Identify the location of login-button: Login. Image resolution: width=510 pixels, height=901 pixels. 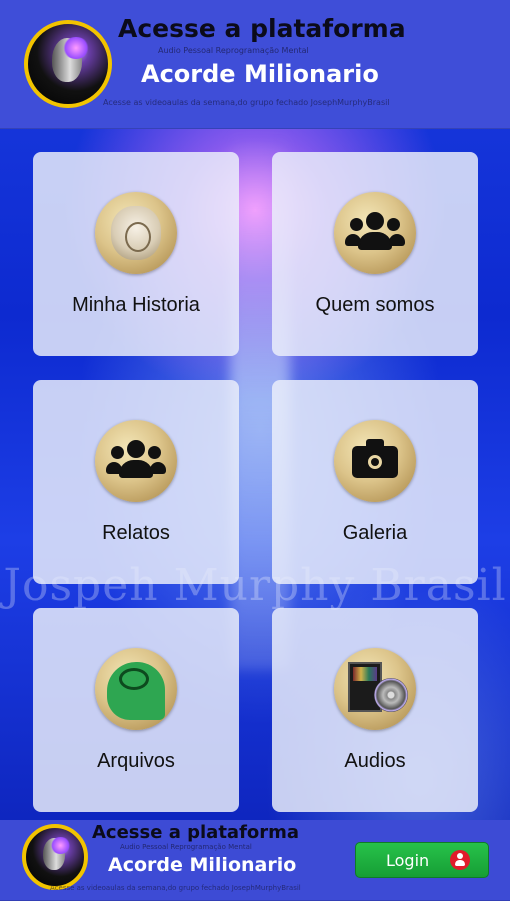
(422, 860).